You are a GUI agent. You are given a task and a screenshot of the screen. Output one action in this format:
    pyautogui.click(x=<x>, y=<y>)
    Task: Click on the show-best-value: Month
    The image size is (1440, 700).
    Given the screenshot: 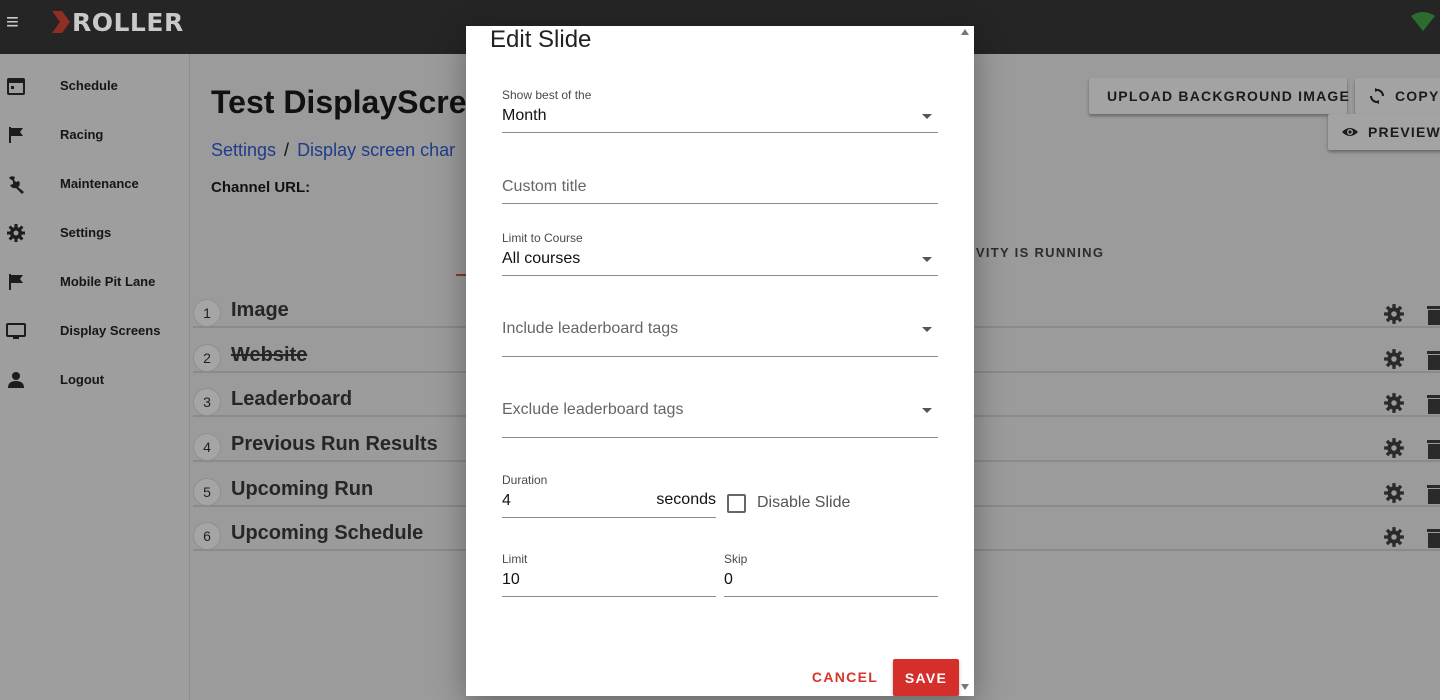 What is the action you would take?
    pyautogui.click(x=524, y=115)
    